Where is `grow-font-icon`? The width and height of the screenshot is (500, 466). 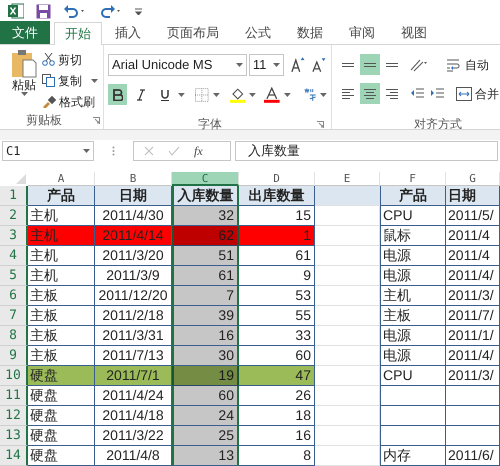 grow-font-icon is located at coordinates (298, 65).